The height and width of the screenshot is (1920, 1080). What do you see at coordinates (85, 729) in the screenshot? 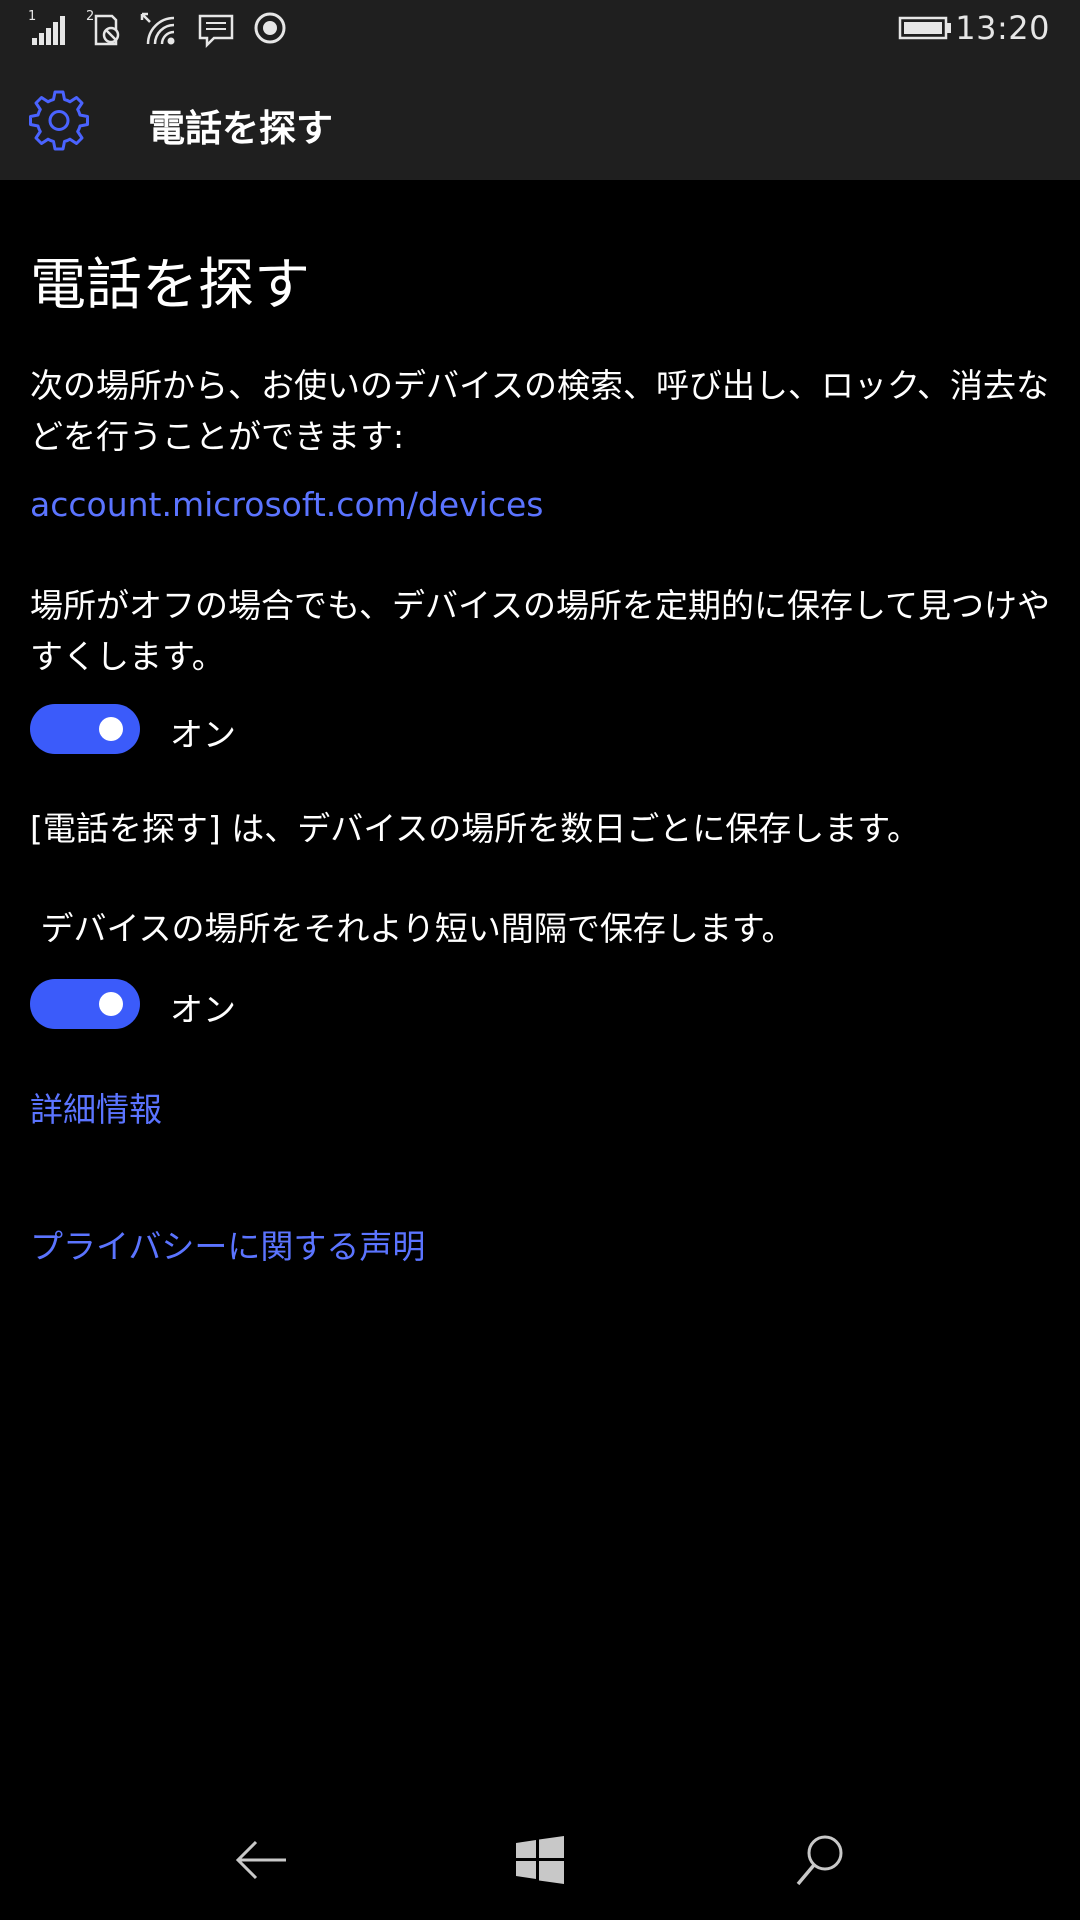
I see `save-location-toggle` at bounding box center [85, 729].